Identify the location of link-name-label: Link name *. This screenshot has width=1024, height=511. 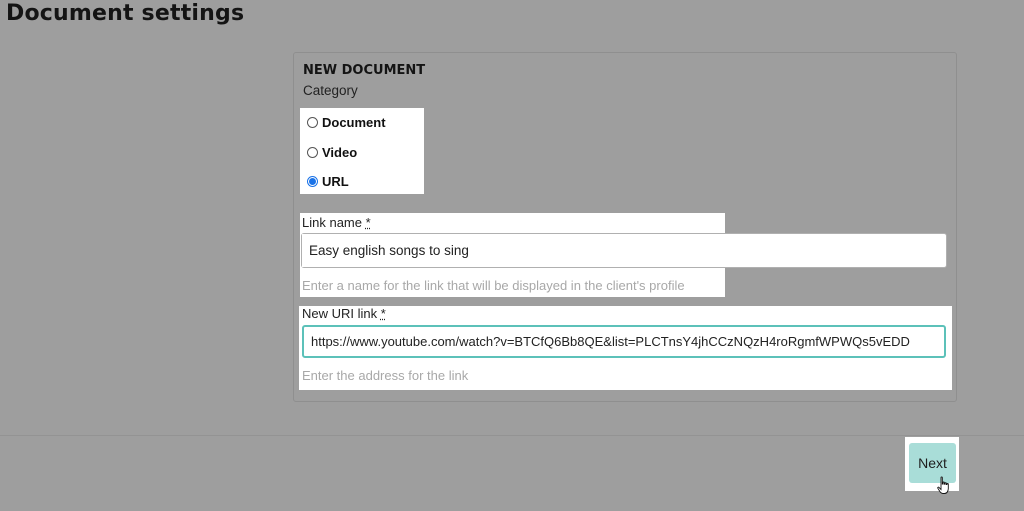
(336, 222).